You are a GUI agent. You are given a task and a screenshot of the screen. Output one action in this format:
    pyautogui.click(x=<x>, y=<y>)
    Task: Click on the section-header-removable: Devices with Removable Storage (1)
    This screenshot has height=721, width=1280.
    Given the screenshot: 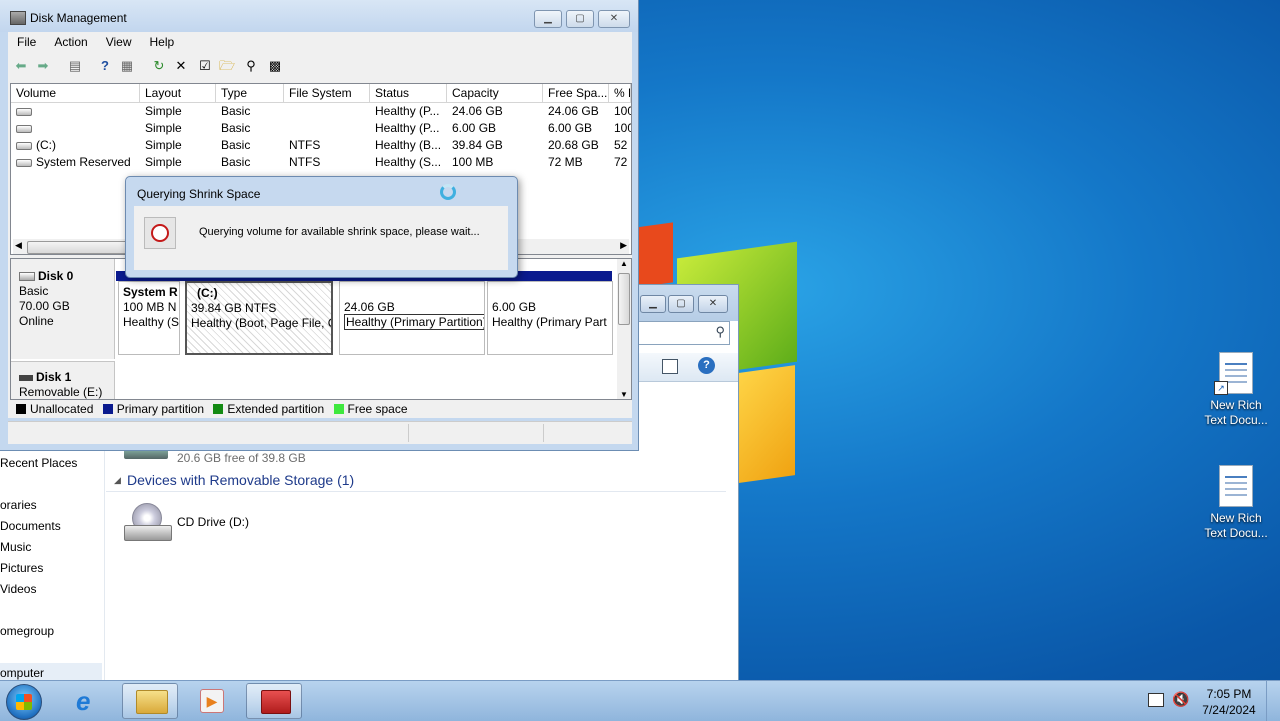 What is the action you would take?
    pyautogui.click(x=240, y=480)
    